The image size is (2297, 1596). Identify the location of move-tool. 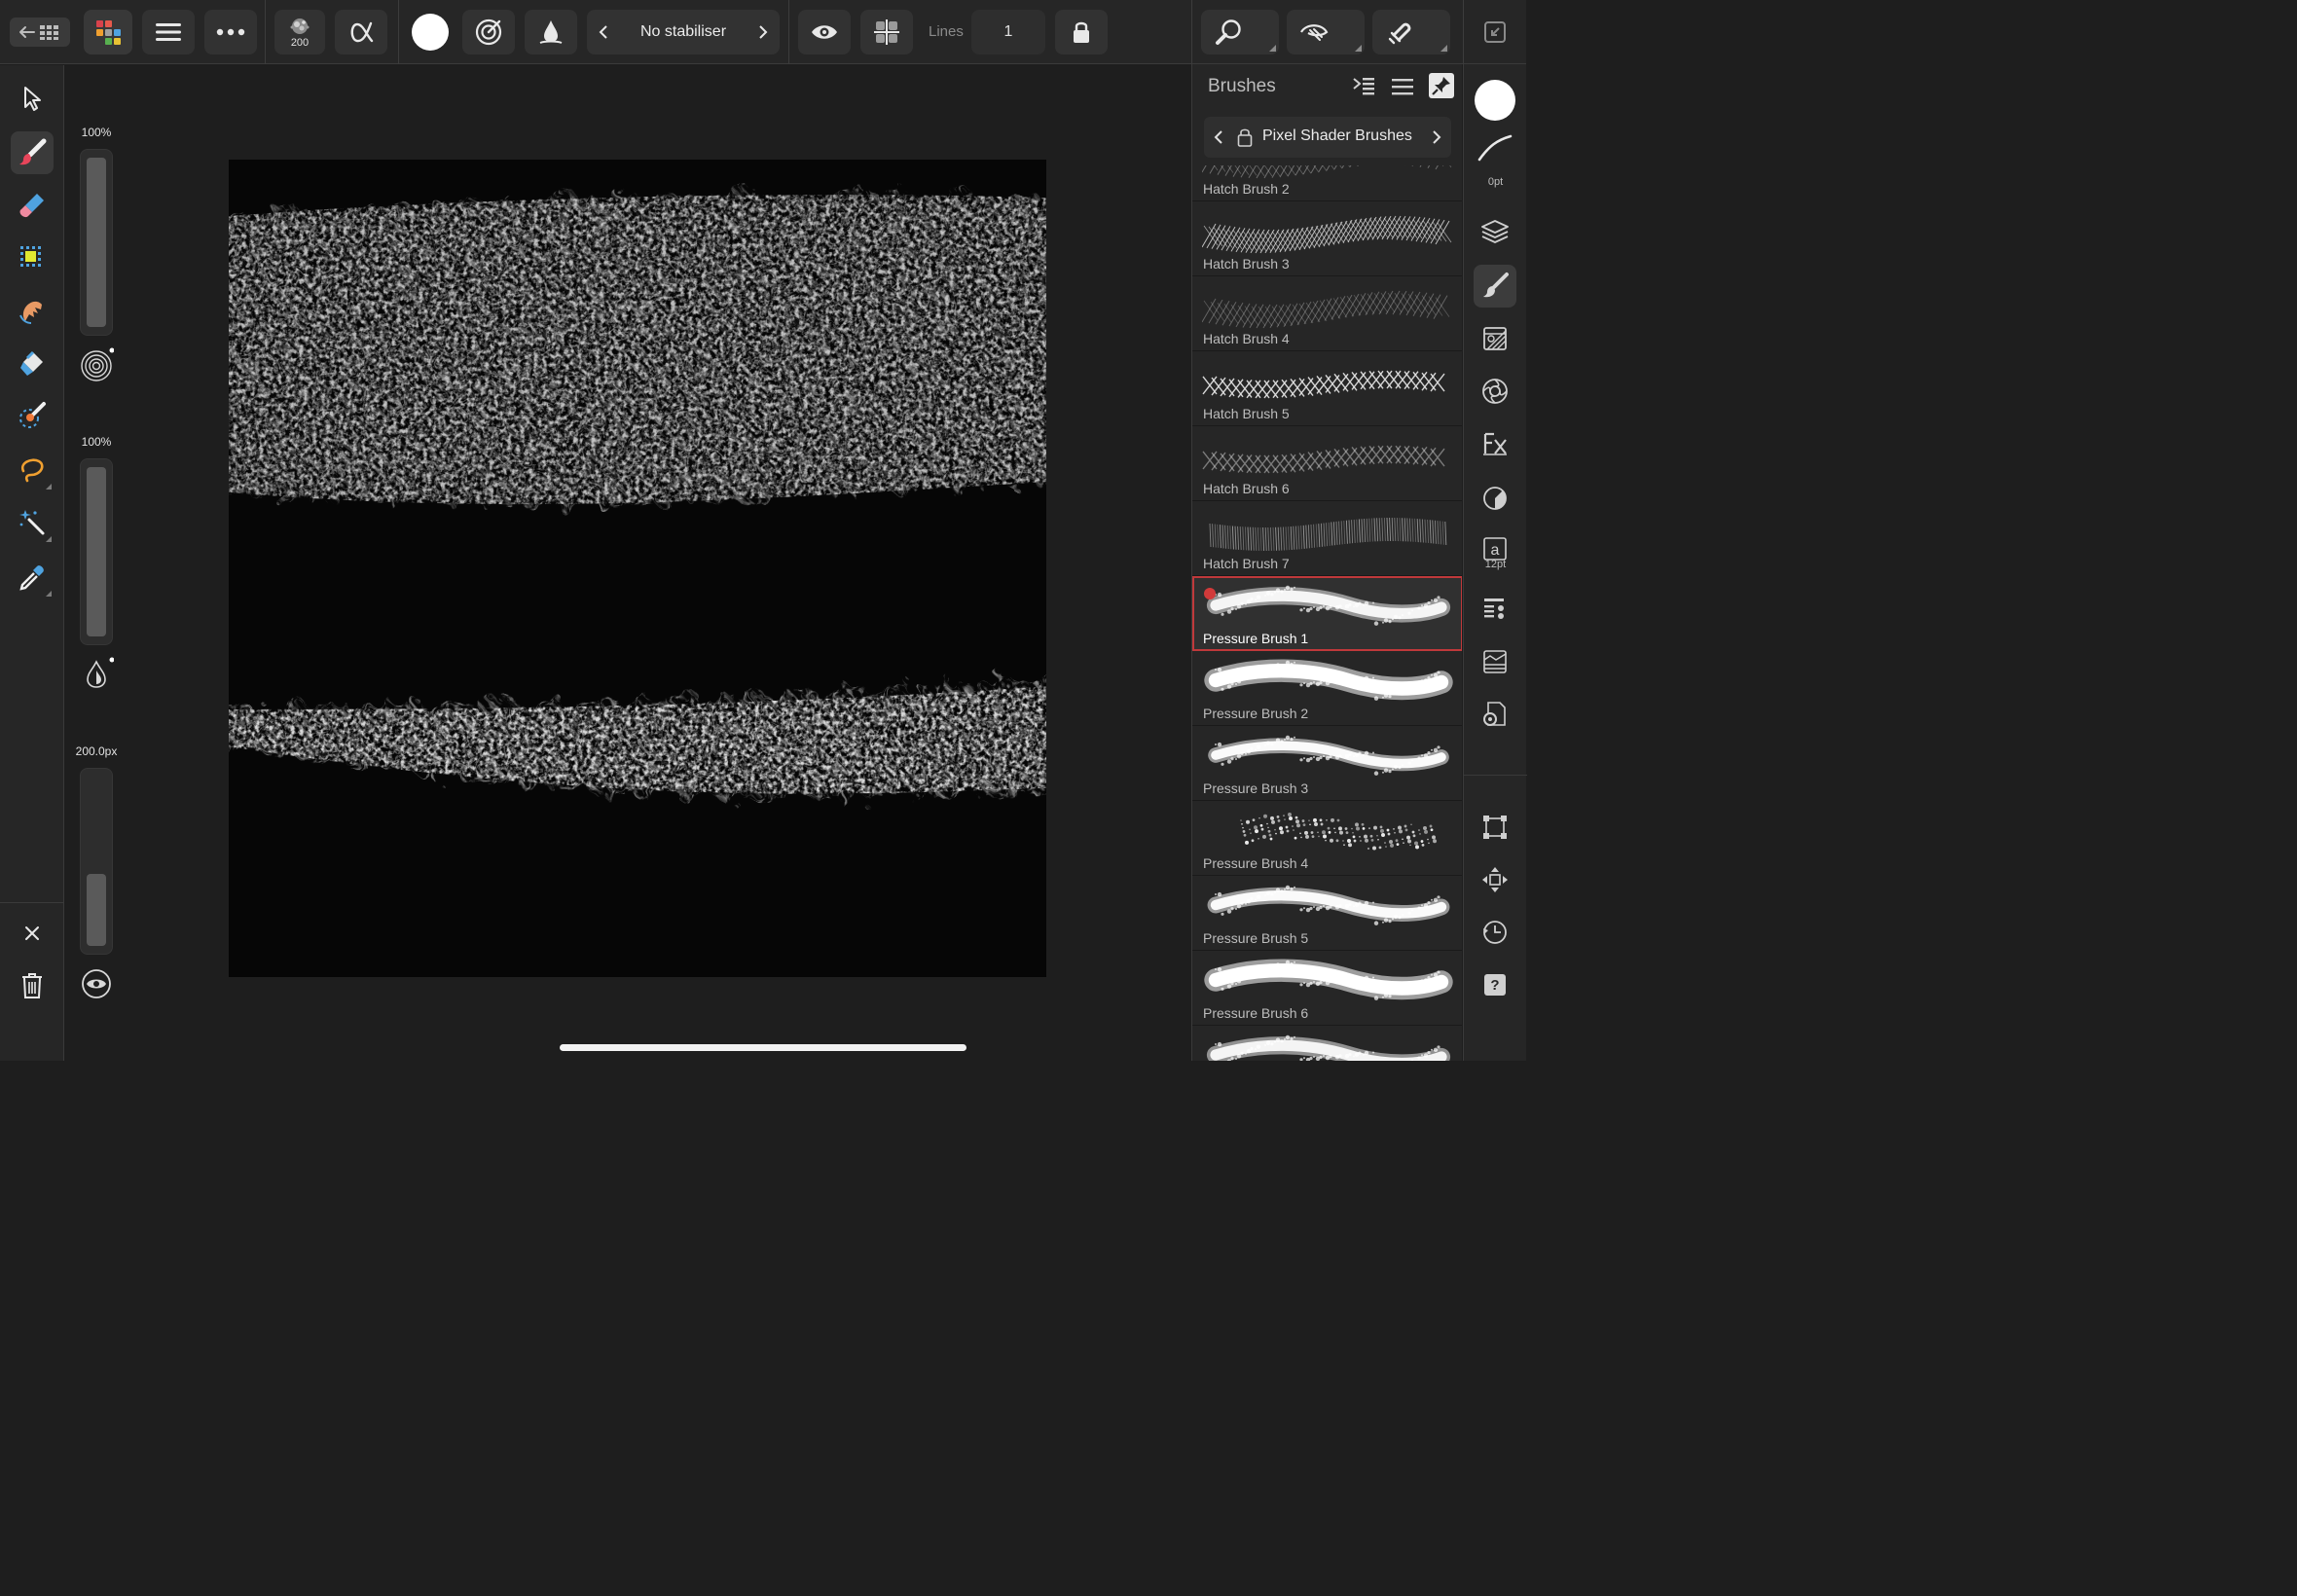
(33, 98).